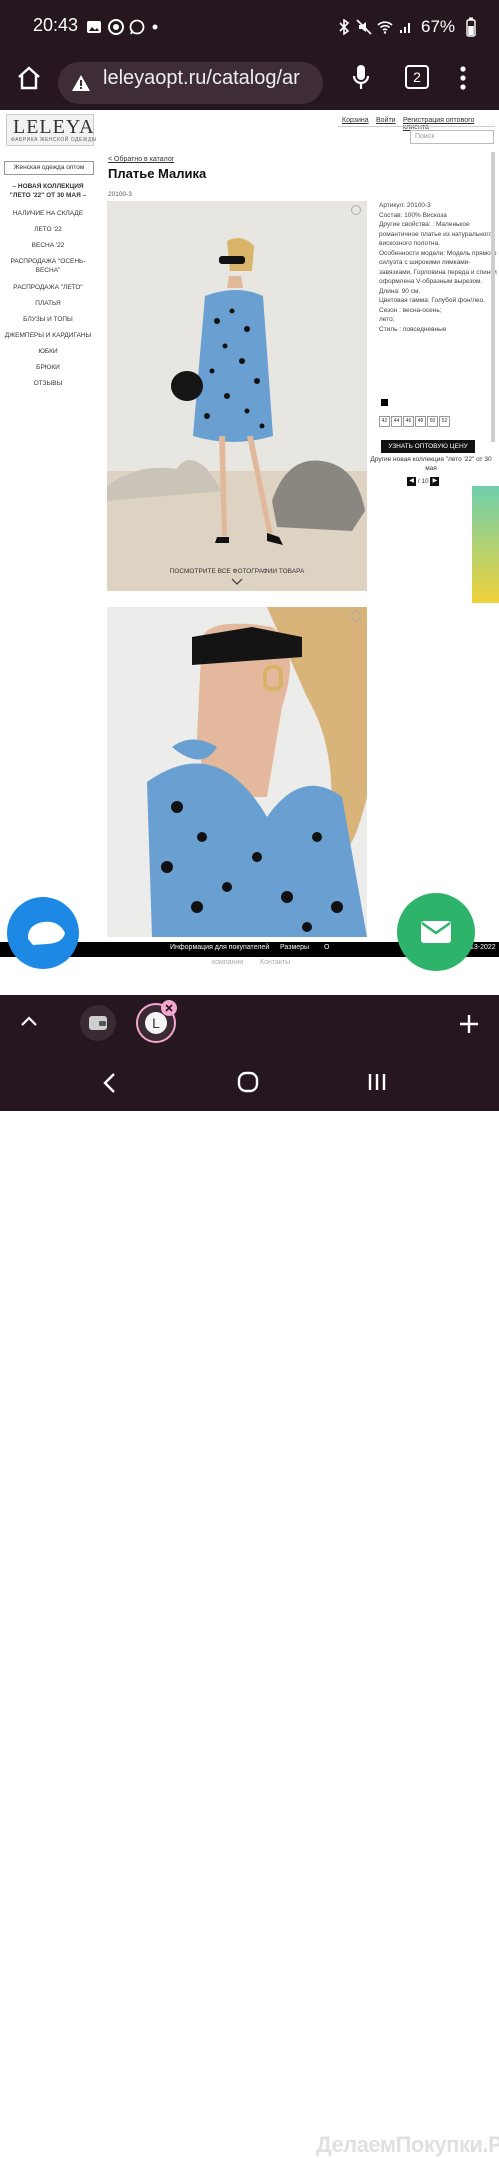 Image resolution: width=499 pixels, height=2158 pixels. Describe the element at coordinates (209, 78) in the screenshot. I see `url-text: leleyaopt.ru/catalog/ar` at that location.